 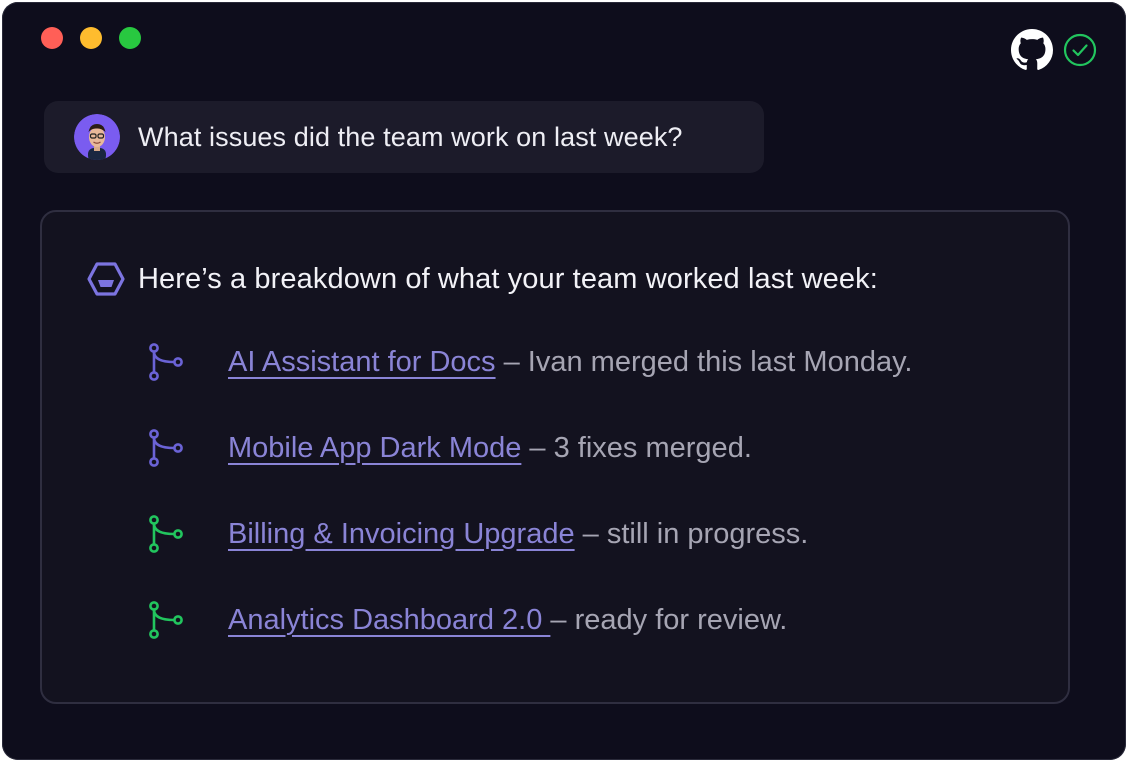 I want to click on check-circle-icon, so click(x=1080, y=50).